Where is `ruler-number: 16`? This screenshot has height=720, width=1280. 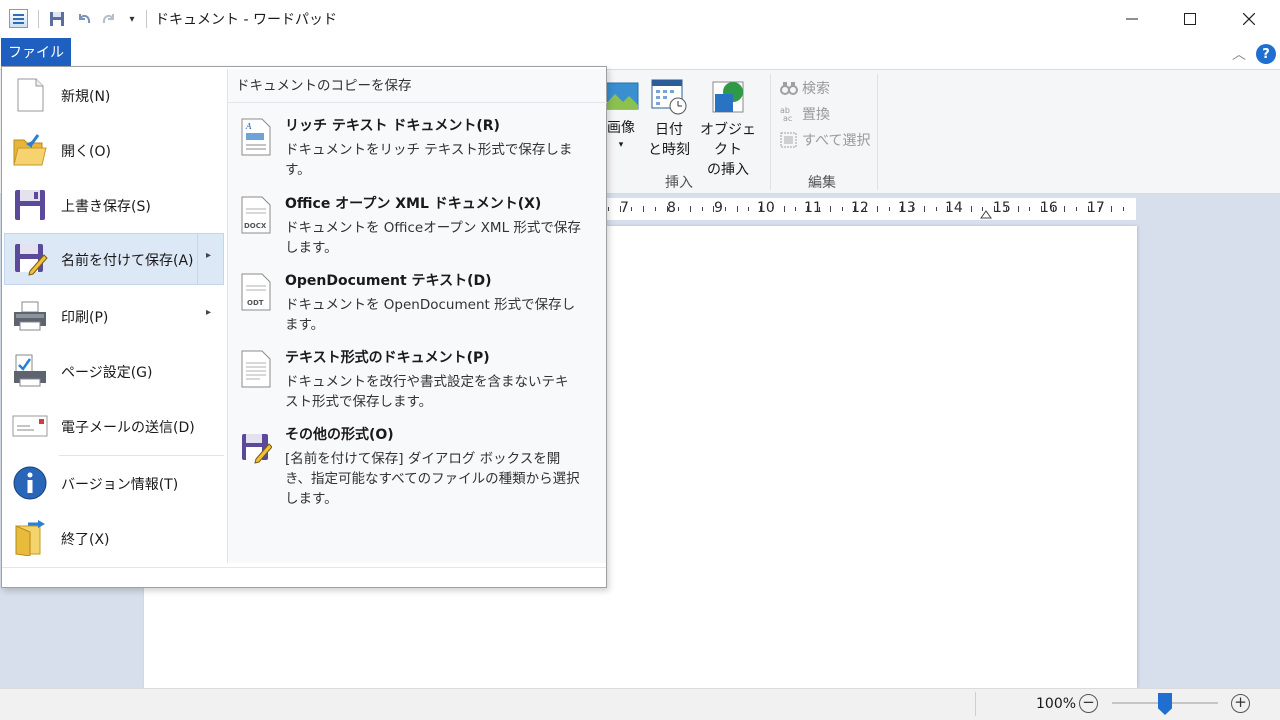
ruler-number: 16 is located at coordinates (1049, 208).